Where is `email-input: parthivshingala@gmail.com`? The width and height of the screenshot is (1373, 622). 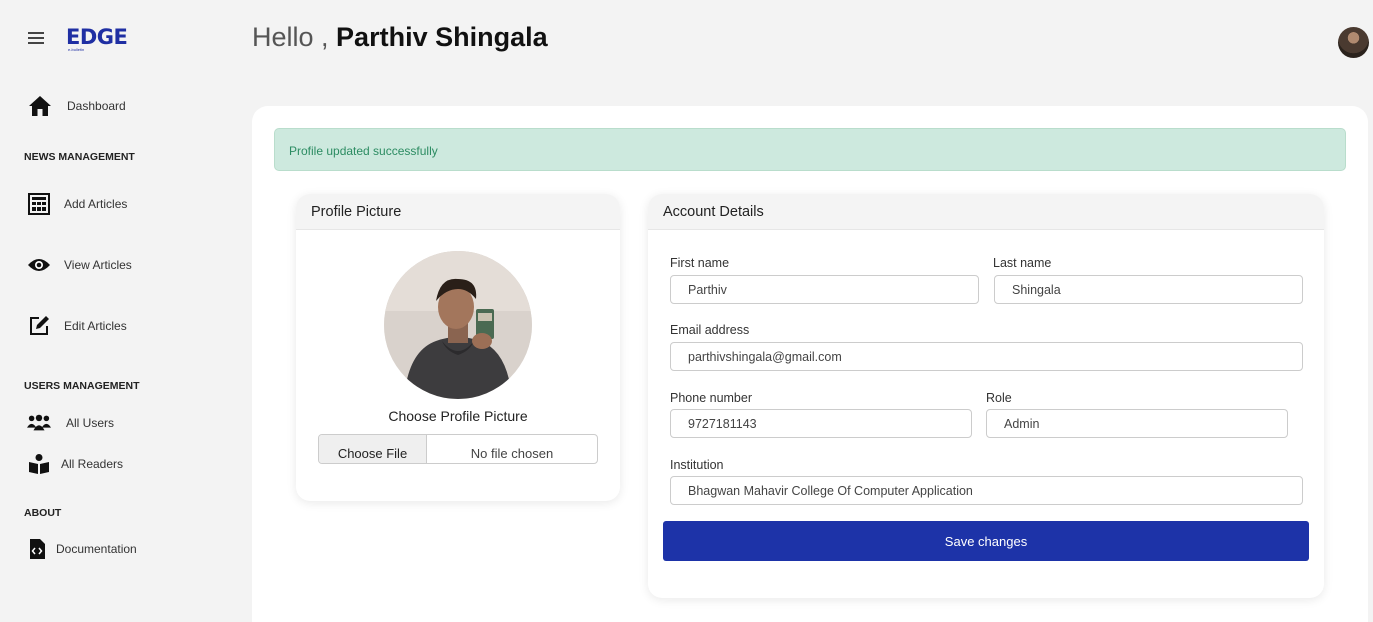
email-input: parthivshingala@gmail.com is located at coordinates (986, 356).